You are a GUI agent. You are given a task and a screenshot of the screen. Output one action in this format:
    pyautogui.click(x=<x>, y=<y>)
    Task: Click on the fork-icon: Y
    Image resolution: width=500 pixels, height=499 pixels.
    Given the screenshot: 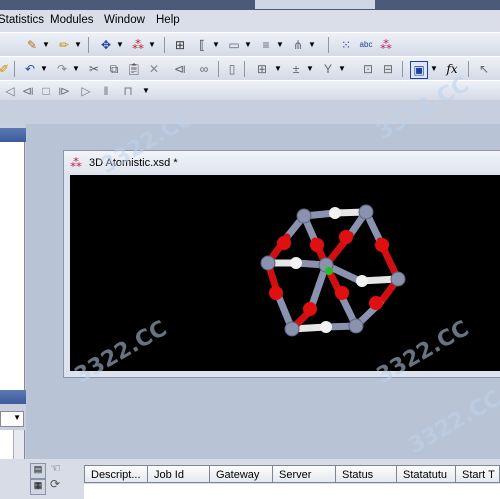 What is the action you would take?
    pyautogui.click(x=328, y=69)
    